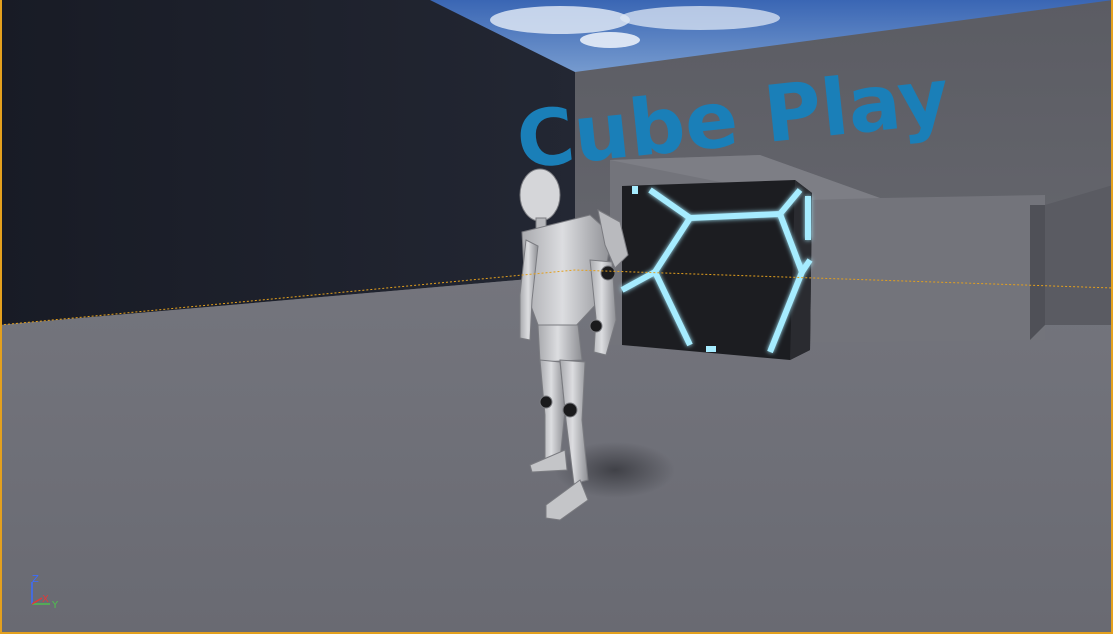  I want to click on glowing-cube, so click(716, 270).